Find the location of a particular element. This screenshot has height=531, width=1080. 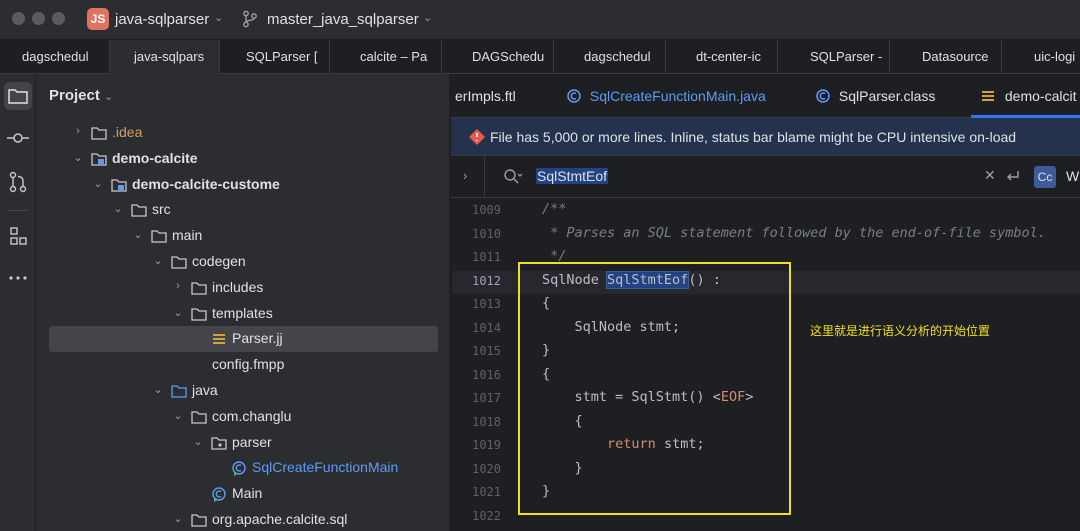

editor-tab: SqlCreateFunctionMain.java is located at coordinates (666, 96).